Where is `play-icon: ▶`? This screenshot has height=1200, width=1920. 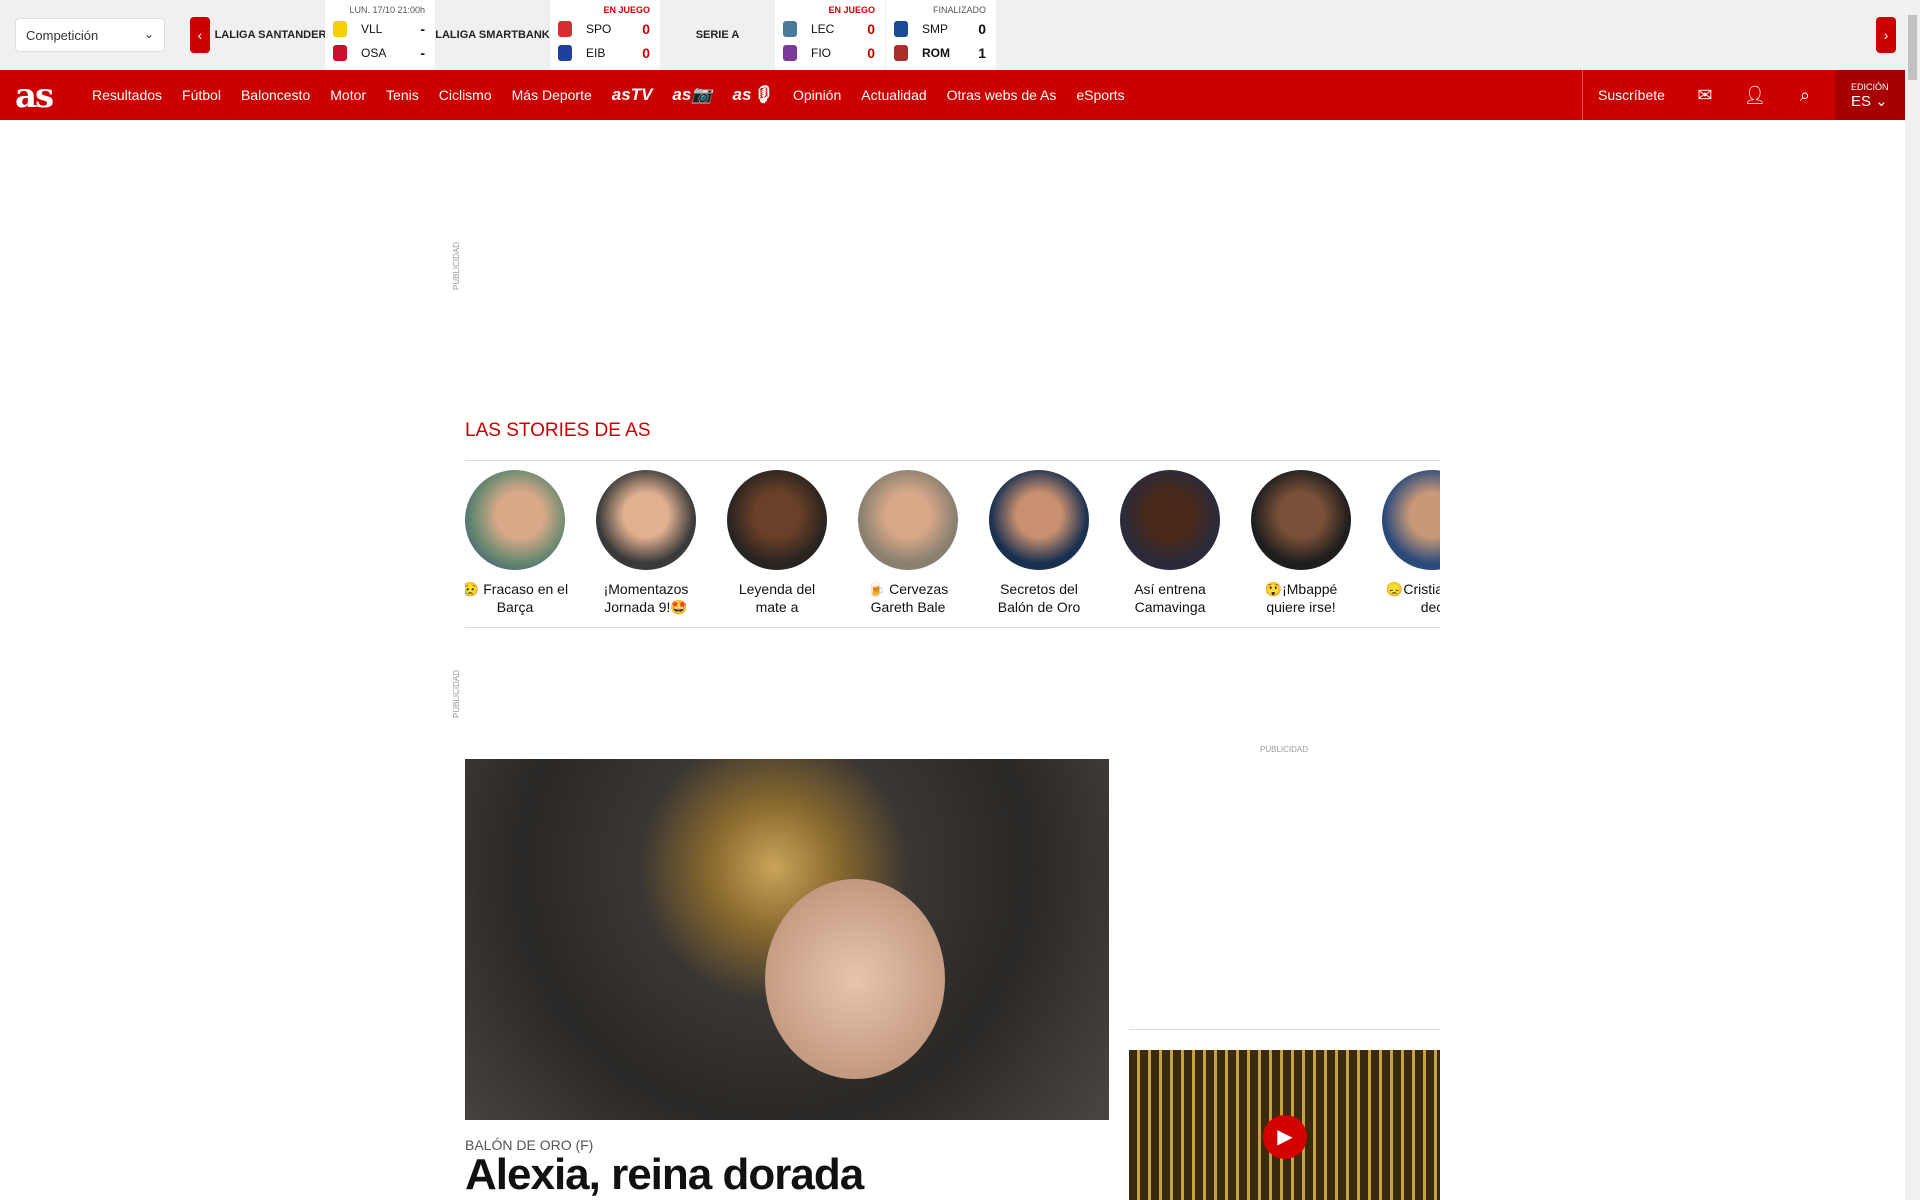 play-icon: ▶ is located at coordinates (1285, 1137).